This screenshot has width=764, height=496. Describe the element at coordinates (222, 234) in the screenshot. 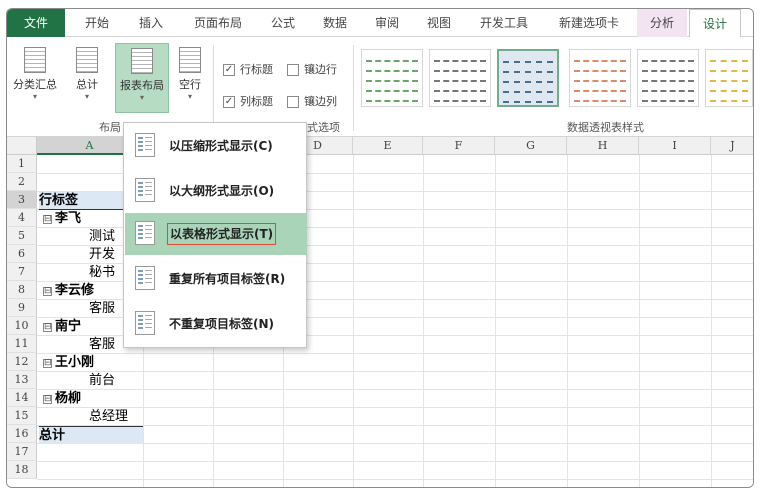

I see `menu-item-label: 以表格形式显示(T)` at that location.